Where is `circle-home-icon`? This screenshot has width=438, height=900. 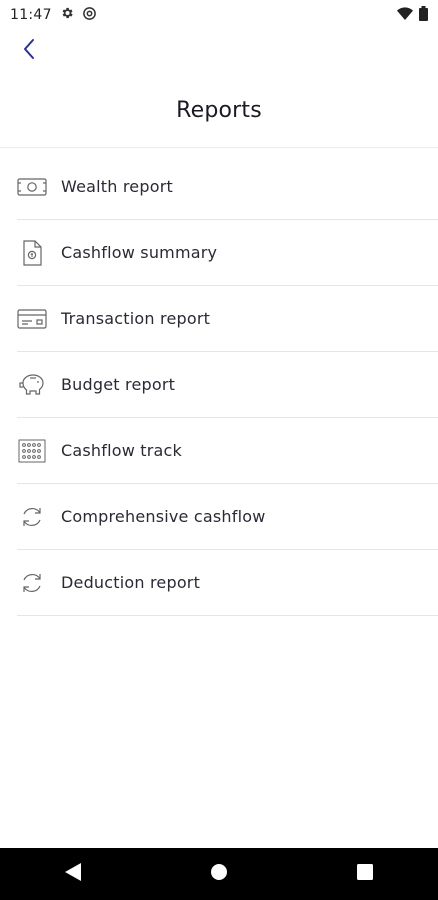 circle-home-icon is located at coordinates (219, 874).